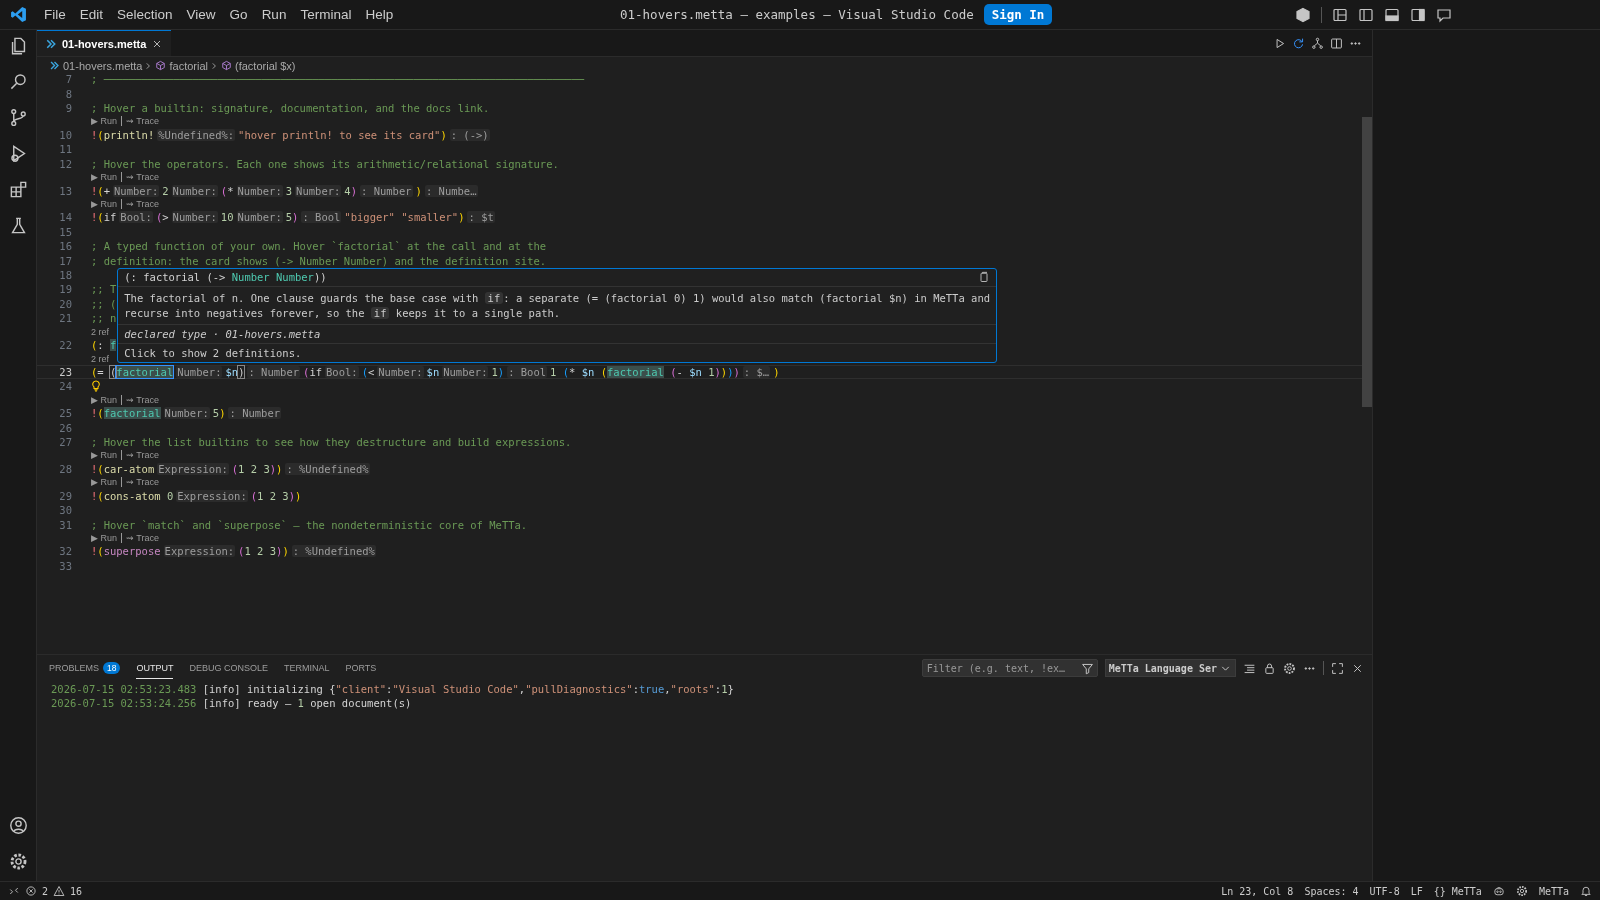  Describe the element at coordinates (1384, 891) in the screenshot. I see `status-item: UTF-8` at that location.